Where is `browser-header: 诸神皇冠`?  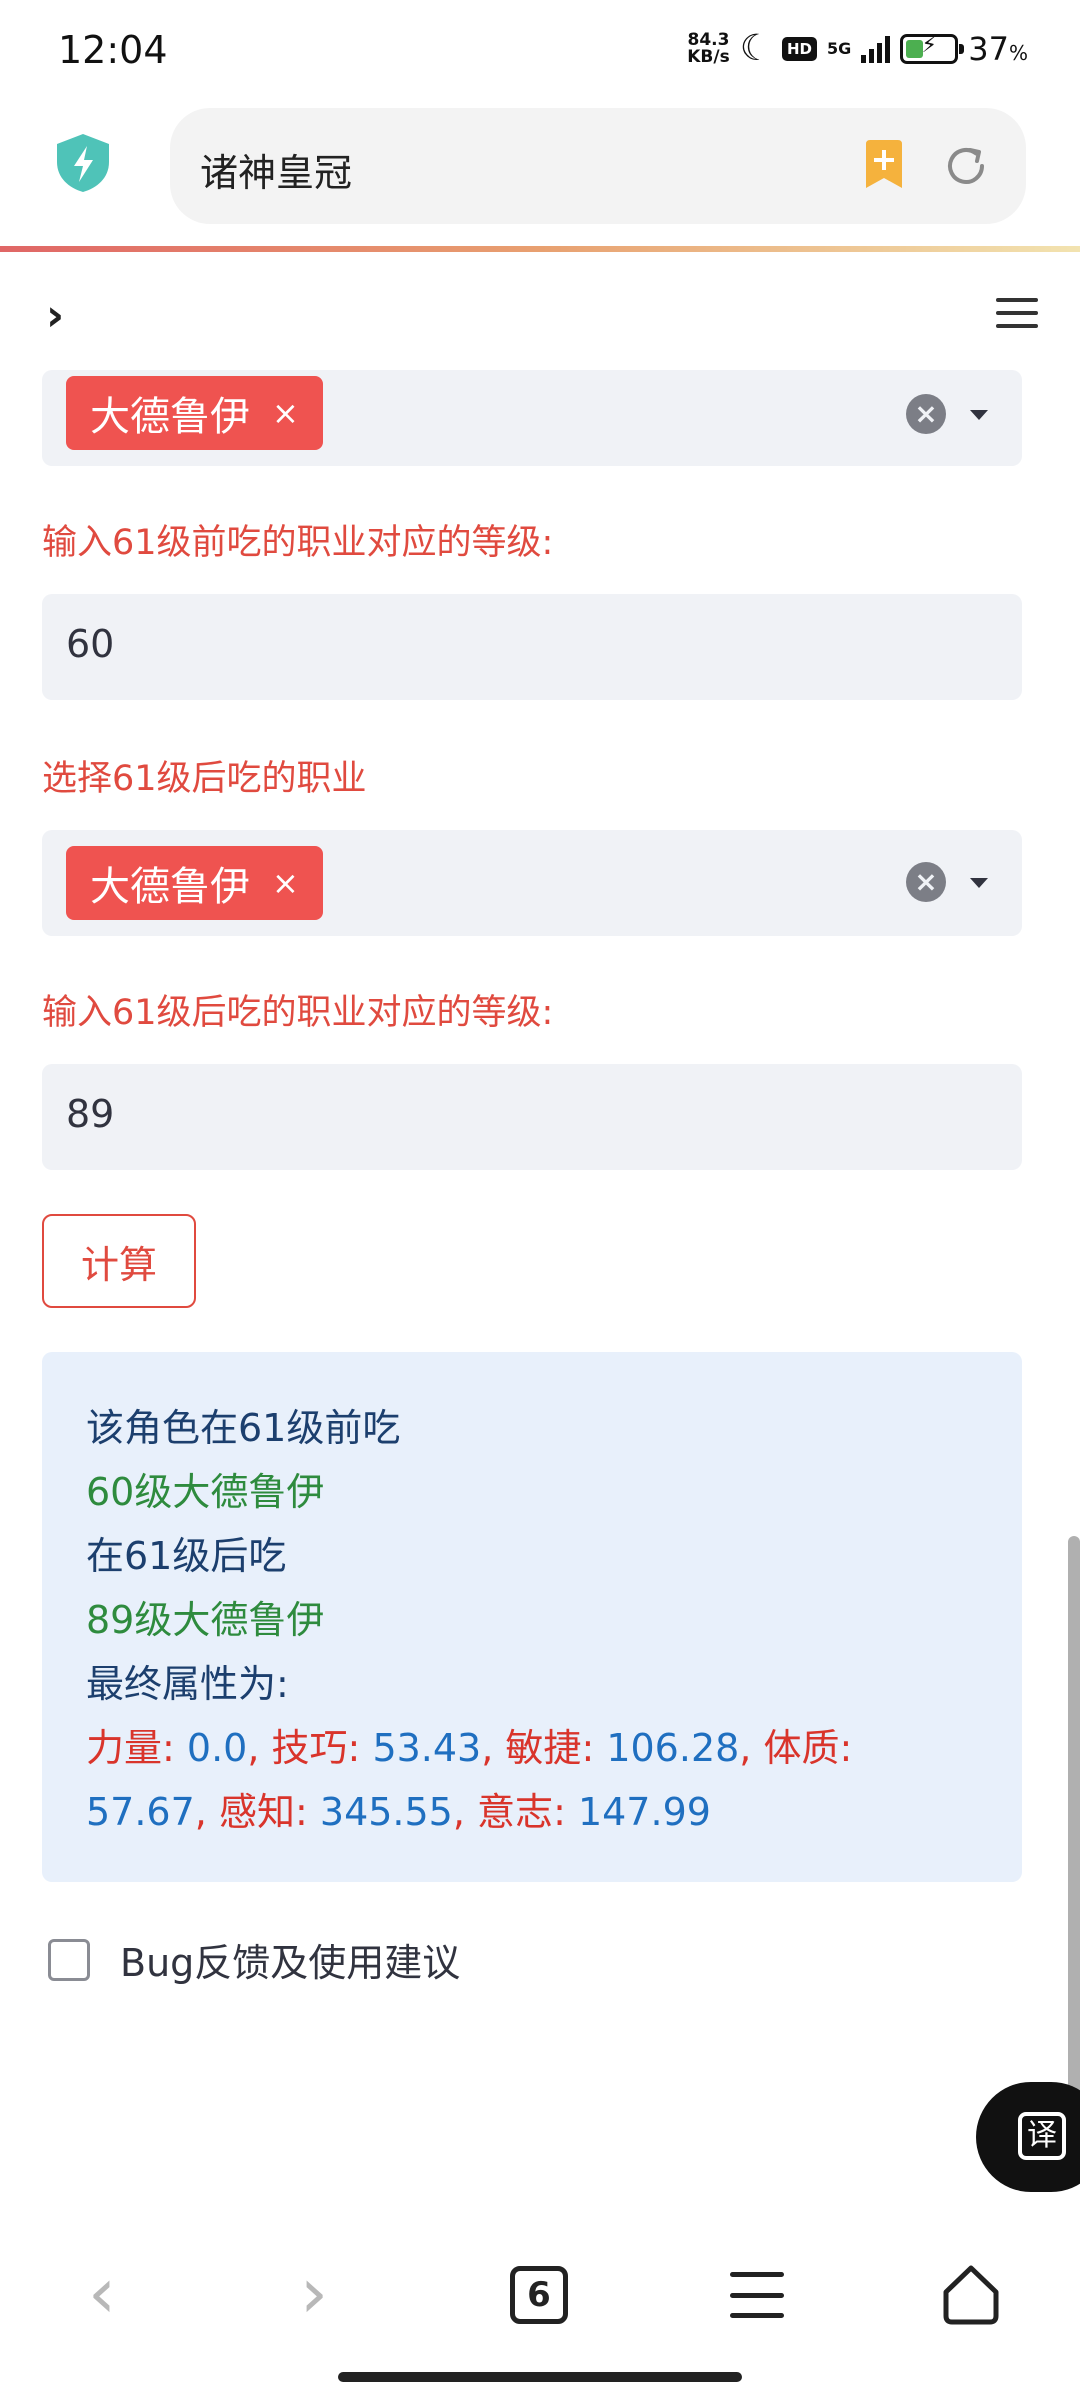
browser-header: 诸神皇冠 is located at coordinates (540, 174).